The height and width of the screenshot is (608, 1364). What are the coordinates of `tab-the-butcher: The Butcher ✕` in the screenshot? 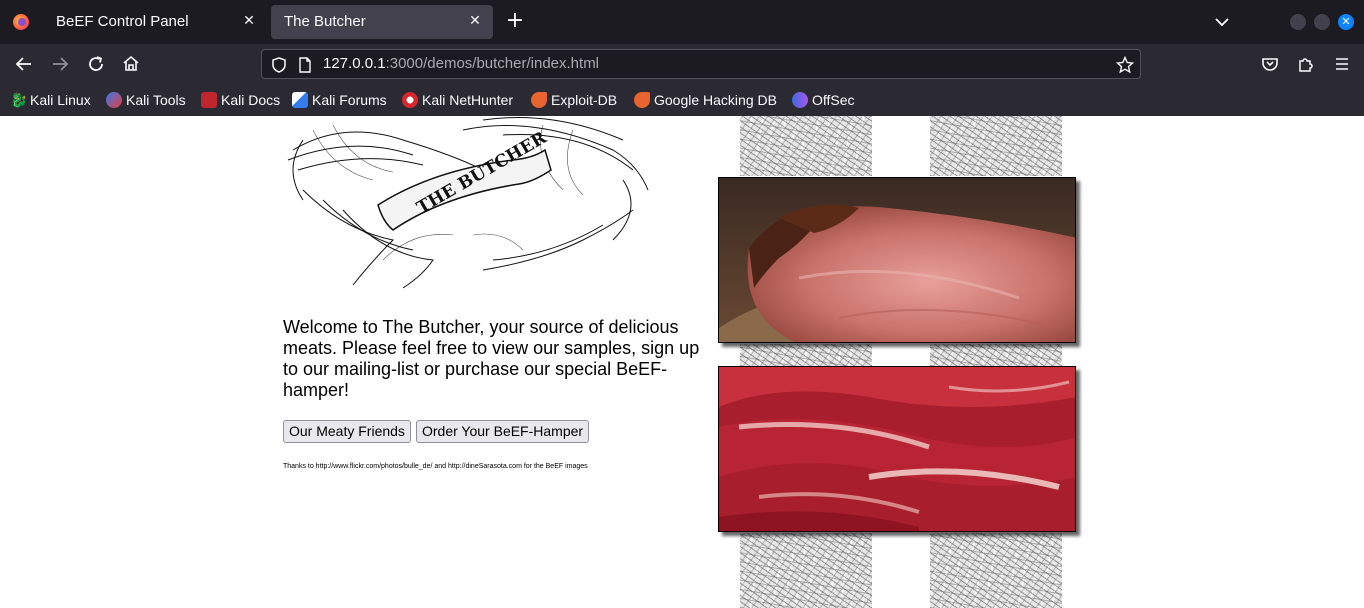 It's located at (382, 22).